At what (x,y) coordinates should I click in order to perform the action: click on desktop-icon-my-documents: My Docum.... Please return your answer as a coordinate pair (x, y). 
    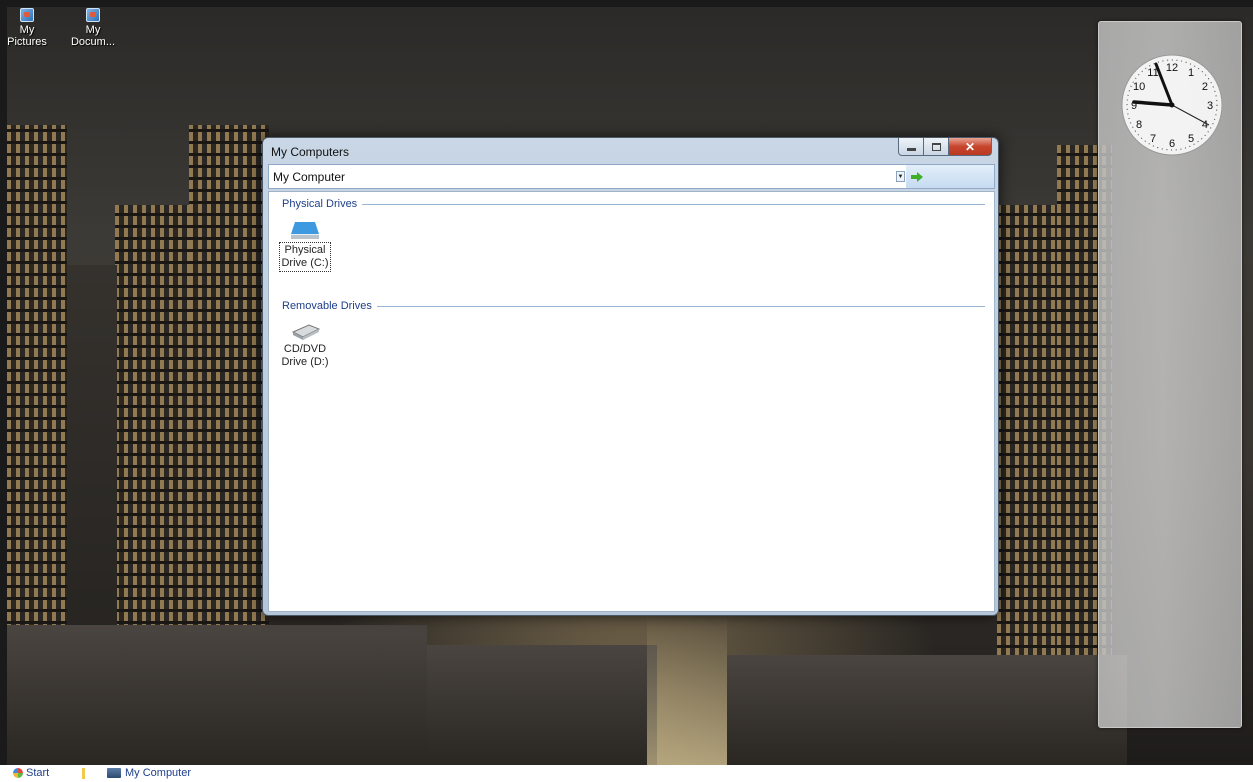
    Looking at the image, I should click on (93, 28).